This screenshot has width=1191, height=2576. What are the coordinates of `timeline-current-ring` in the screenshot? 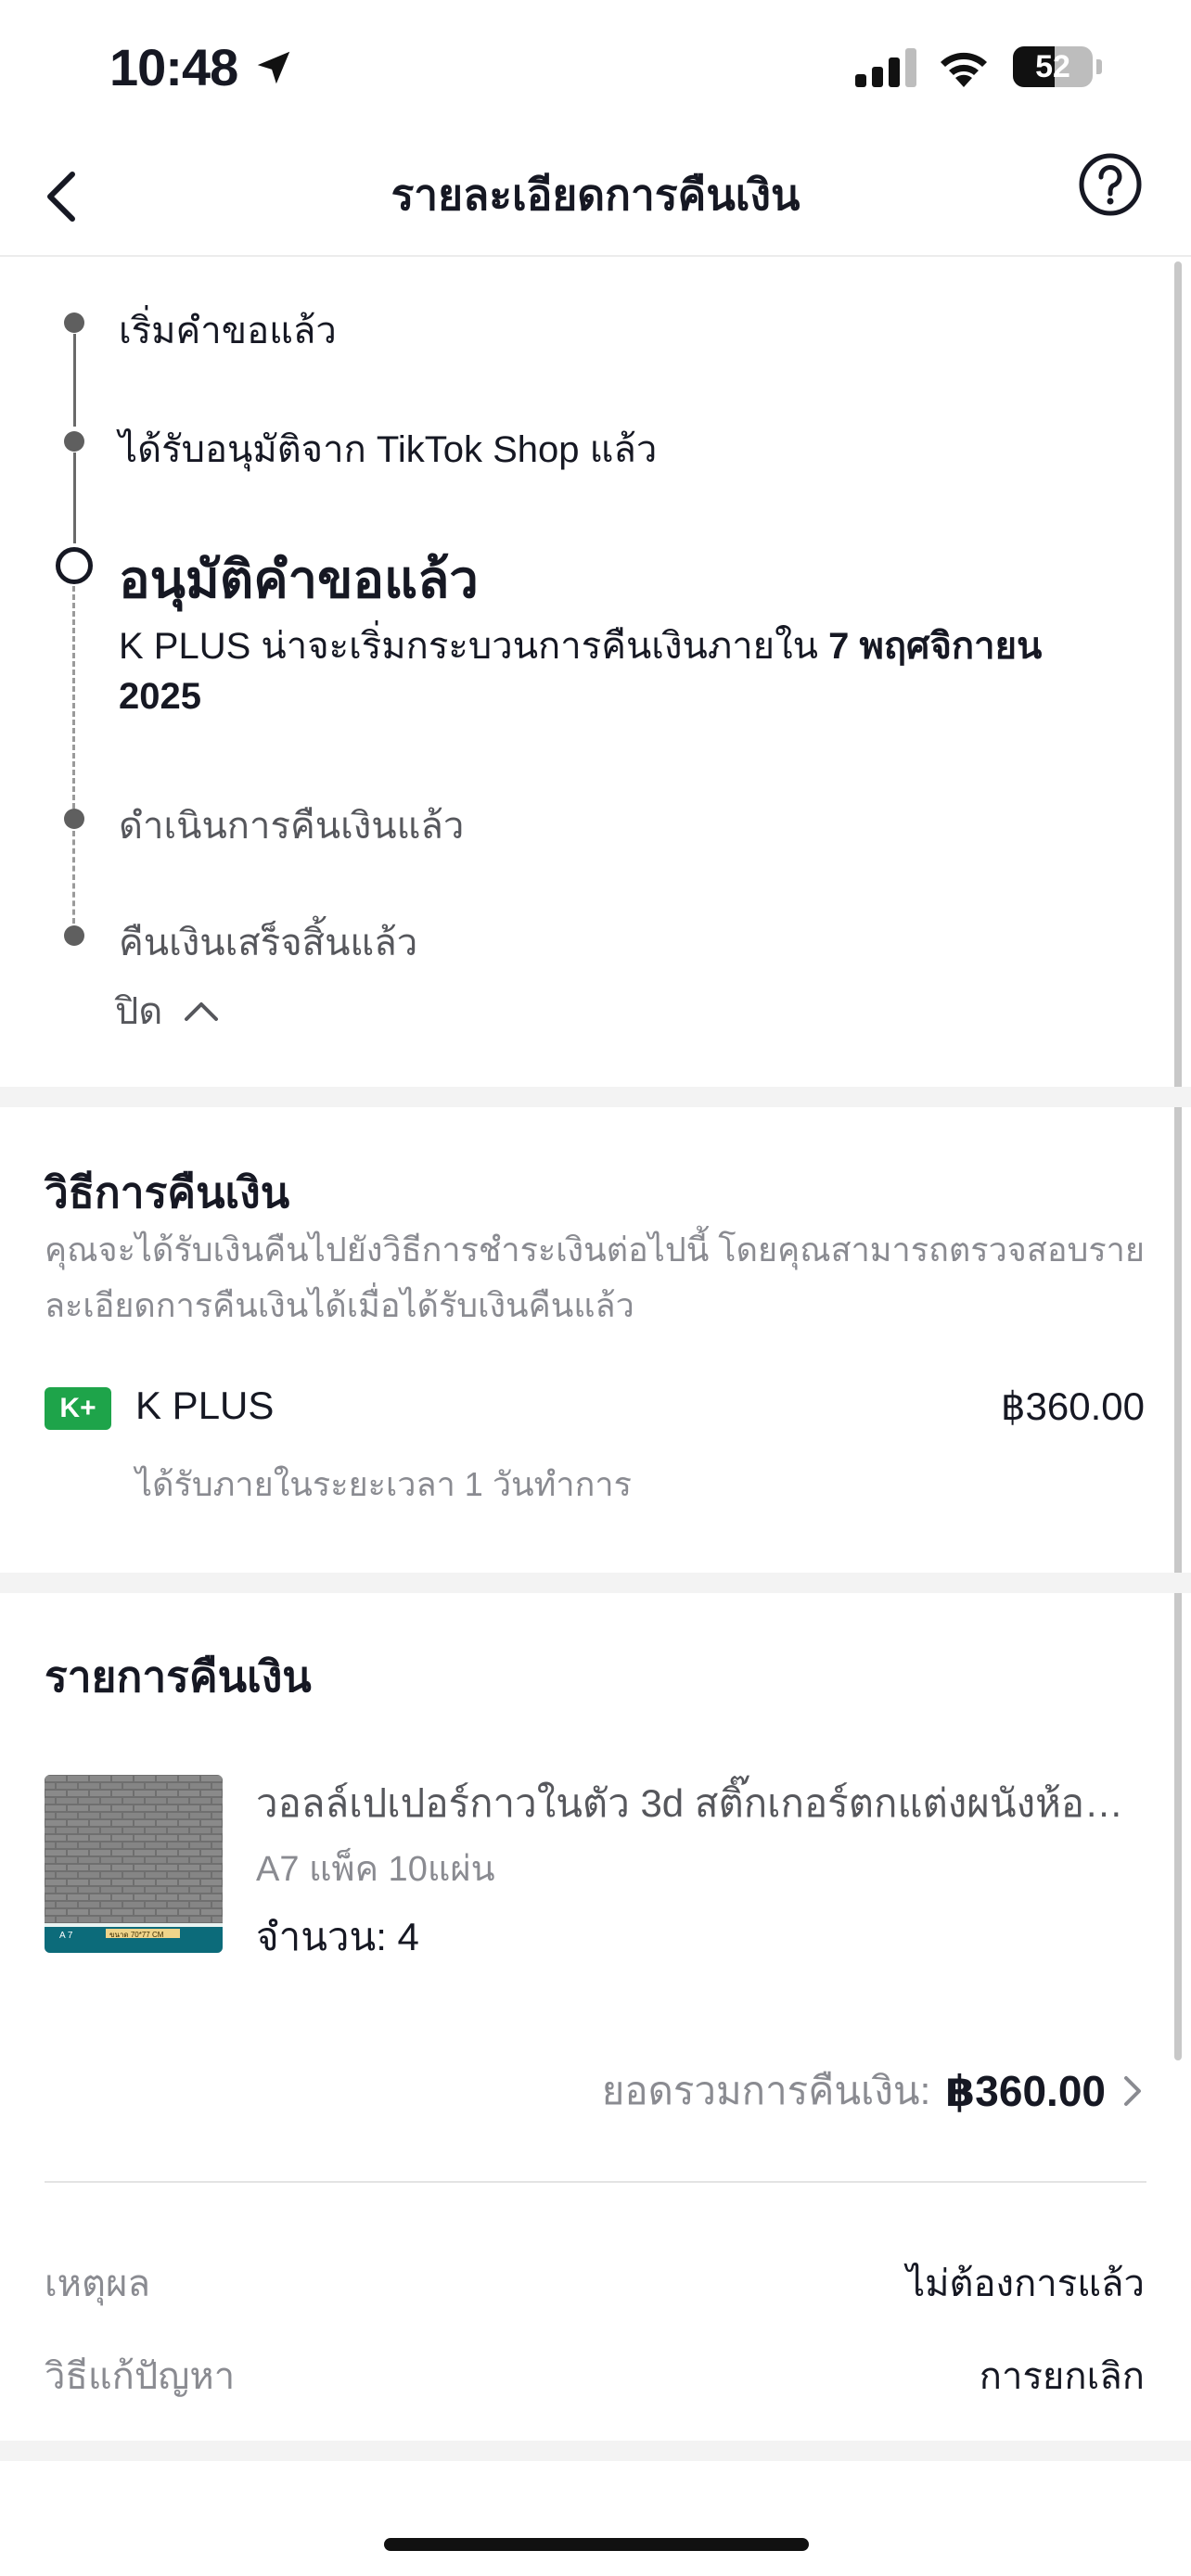 It's located at (74, 565).